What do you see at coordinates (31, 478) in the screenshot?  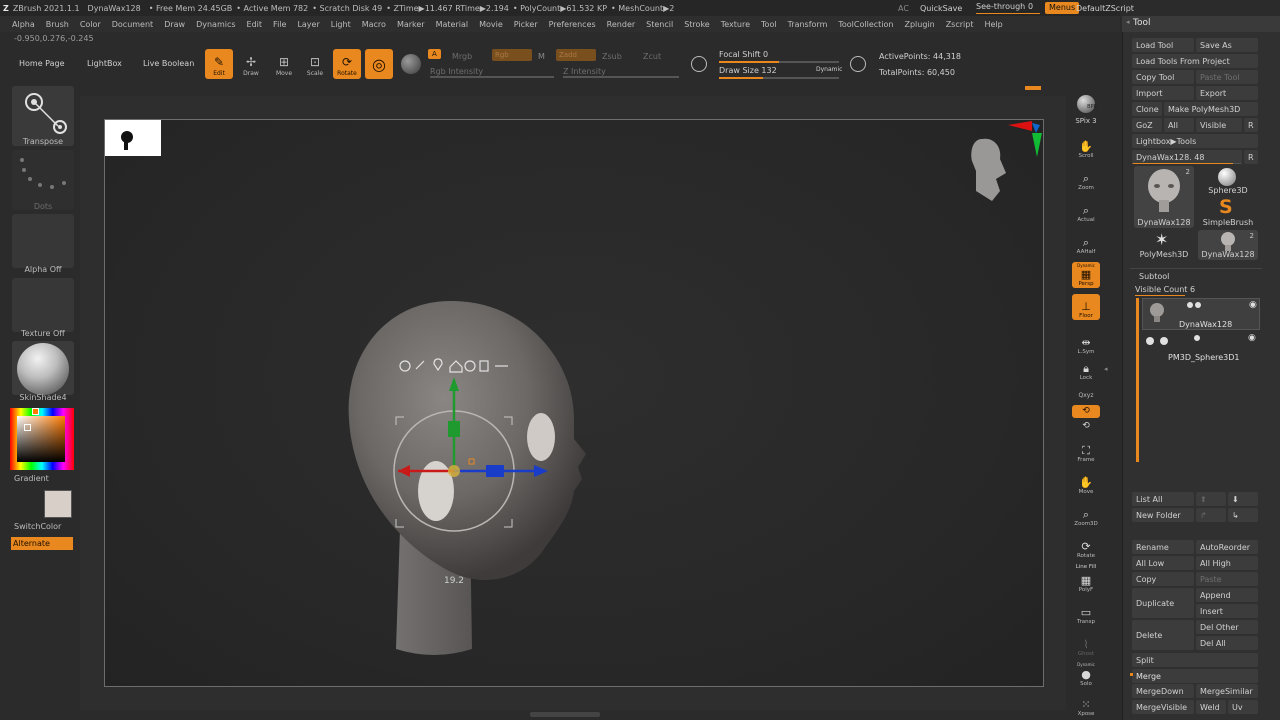 I see `gradient-label: Gradient` at bounding box center [31, 478].